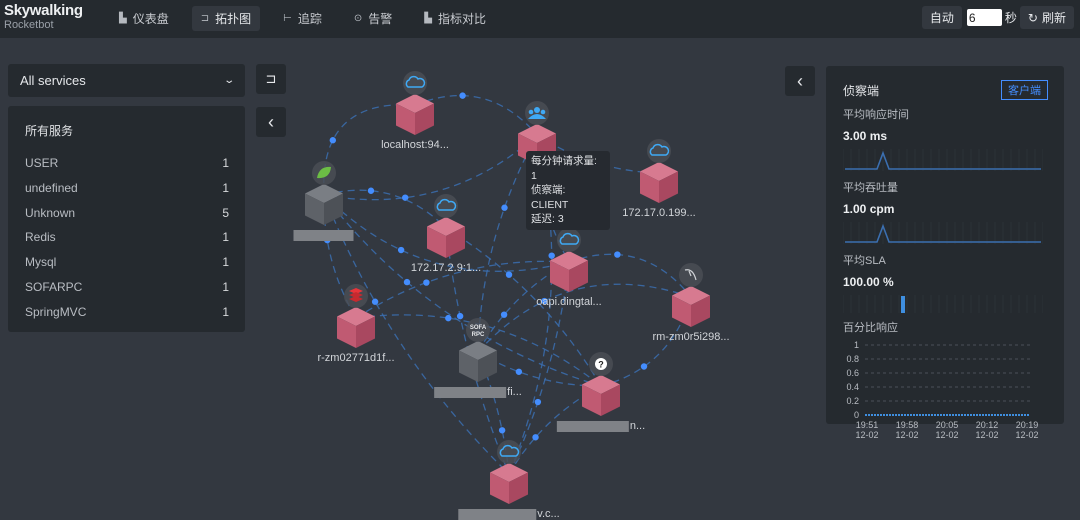 The height and width of the screenshot is (520, 1080). Describe the element at coordinates (601, 365) in the screenshot. I see `question-icon: ?` at that location.